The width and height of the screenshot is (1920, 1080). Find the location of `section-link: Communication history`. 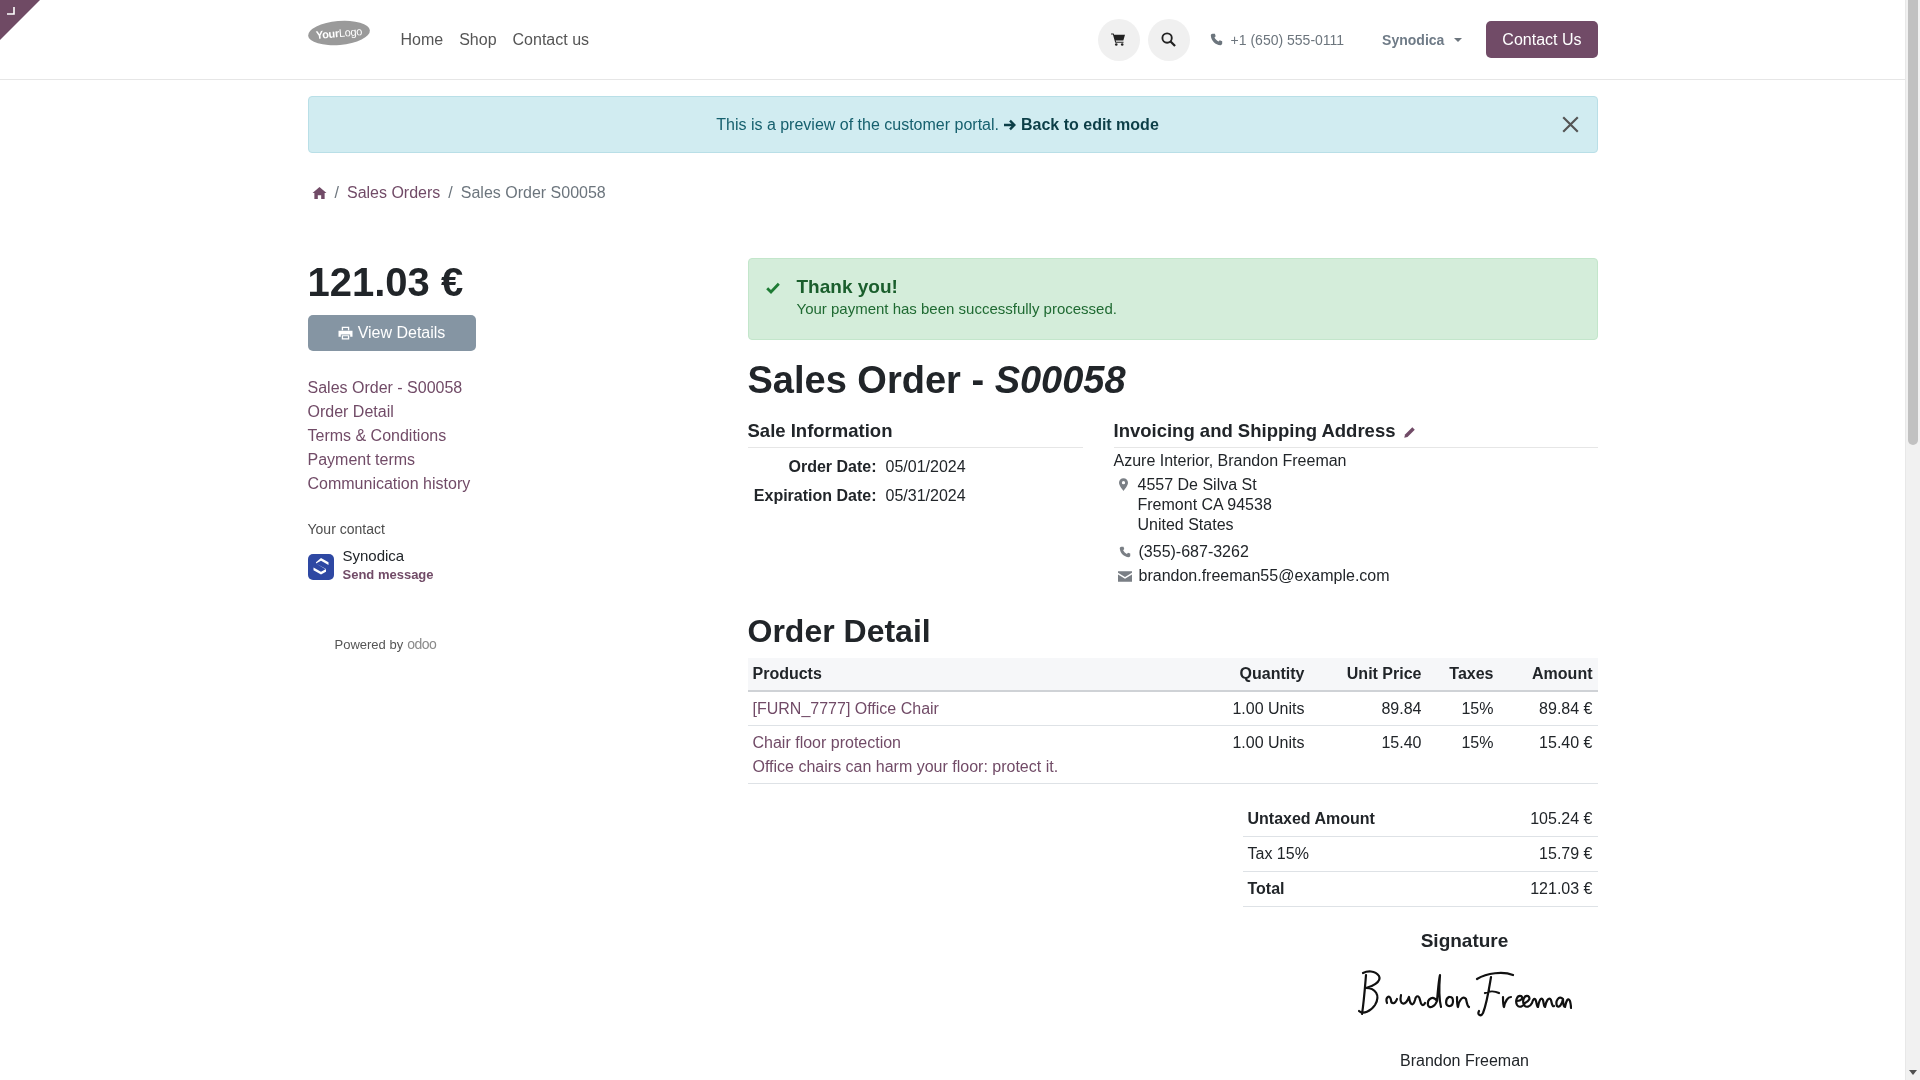

section-link: Communication history is located at coordinates (389, 484).